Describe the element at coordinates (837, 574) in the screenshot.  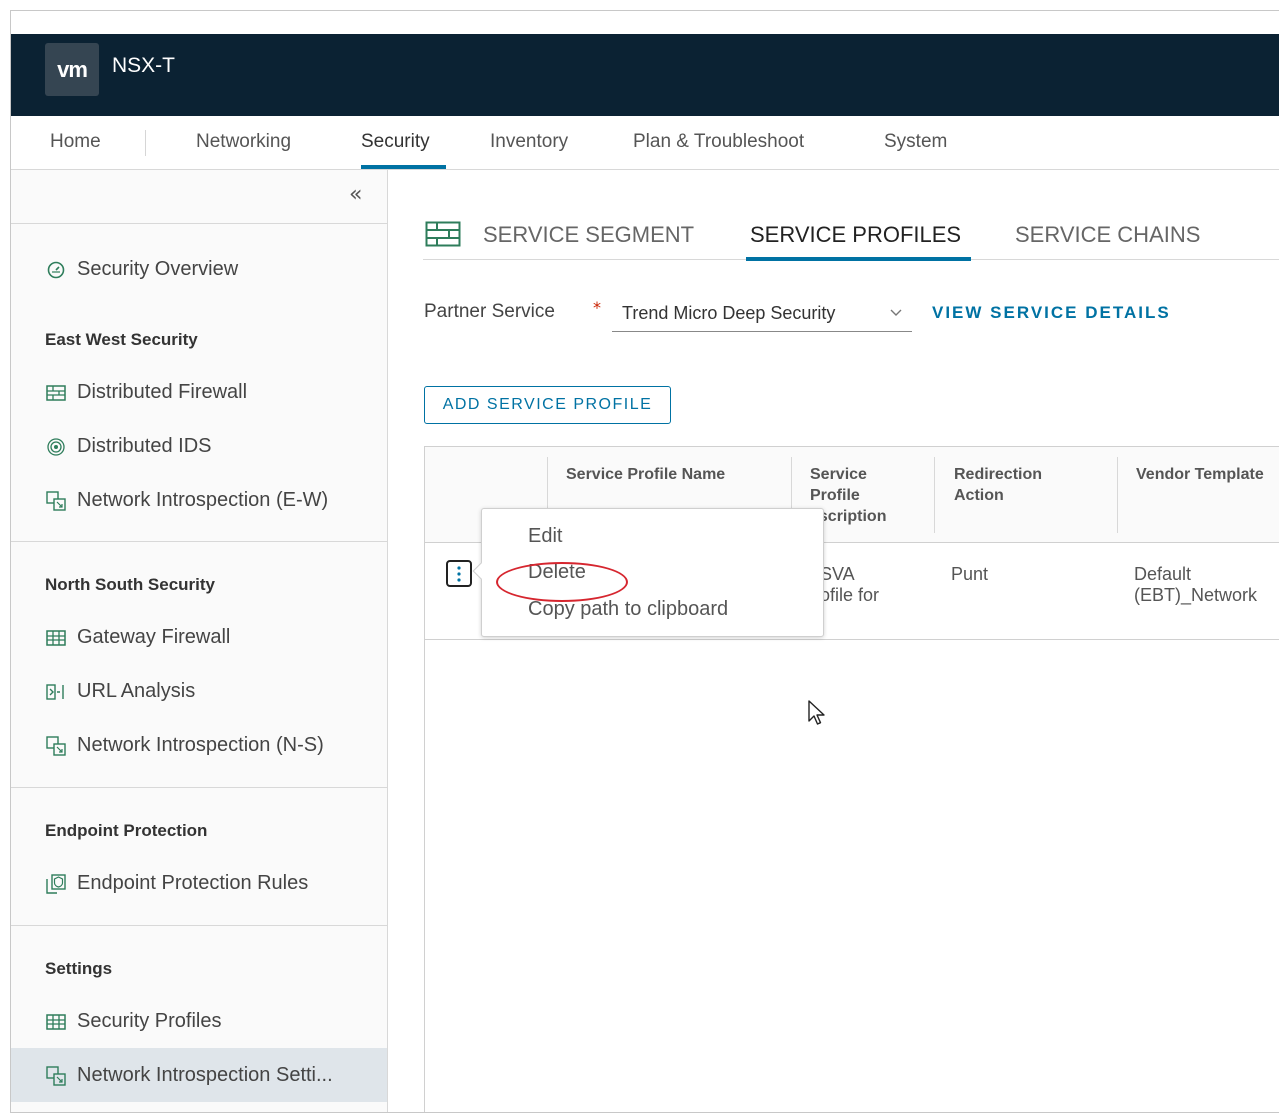
I see `cell-text: SVA` at that location.